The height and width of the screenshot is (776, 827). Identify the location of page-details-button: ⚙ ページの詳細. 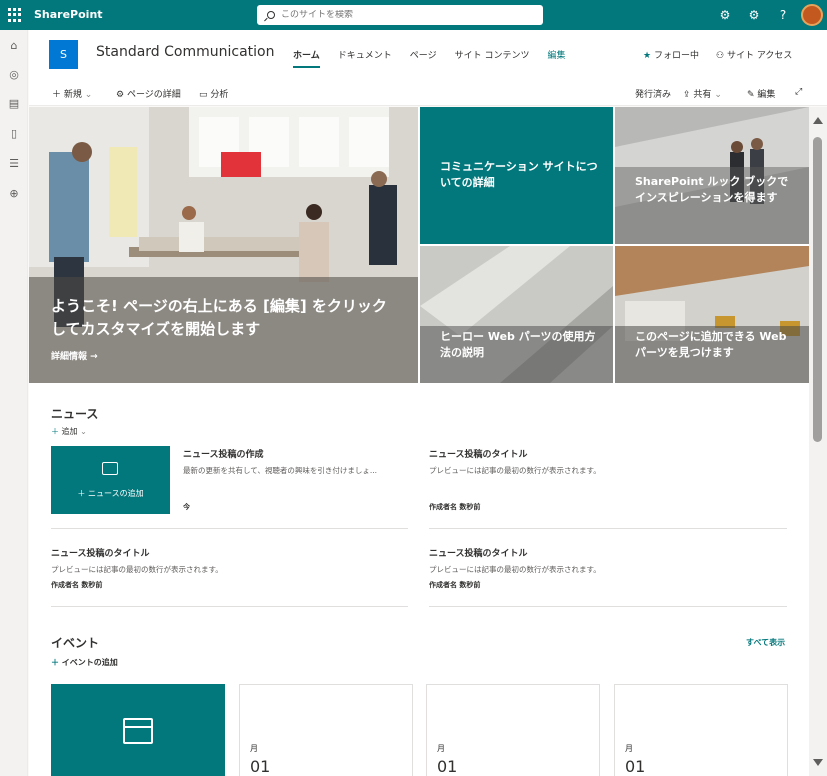
(148, 93).